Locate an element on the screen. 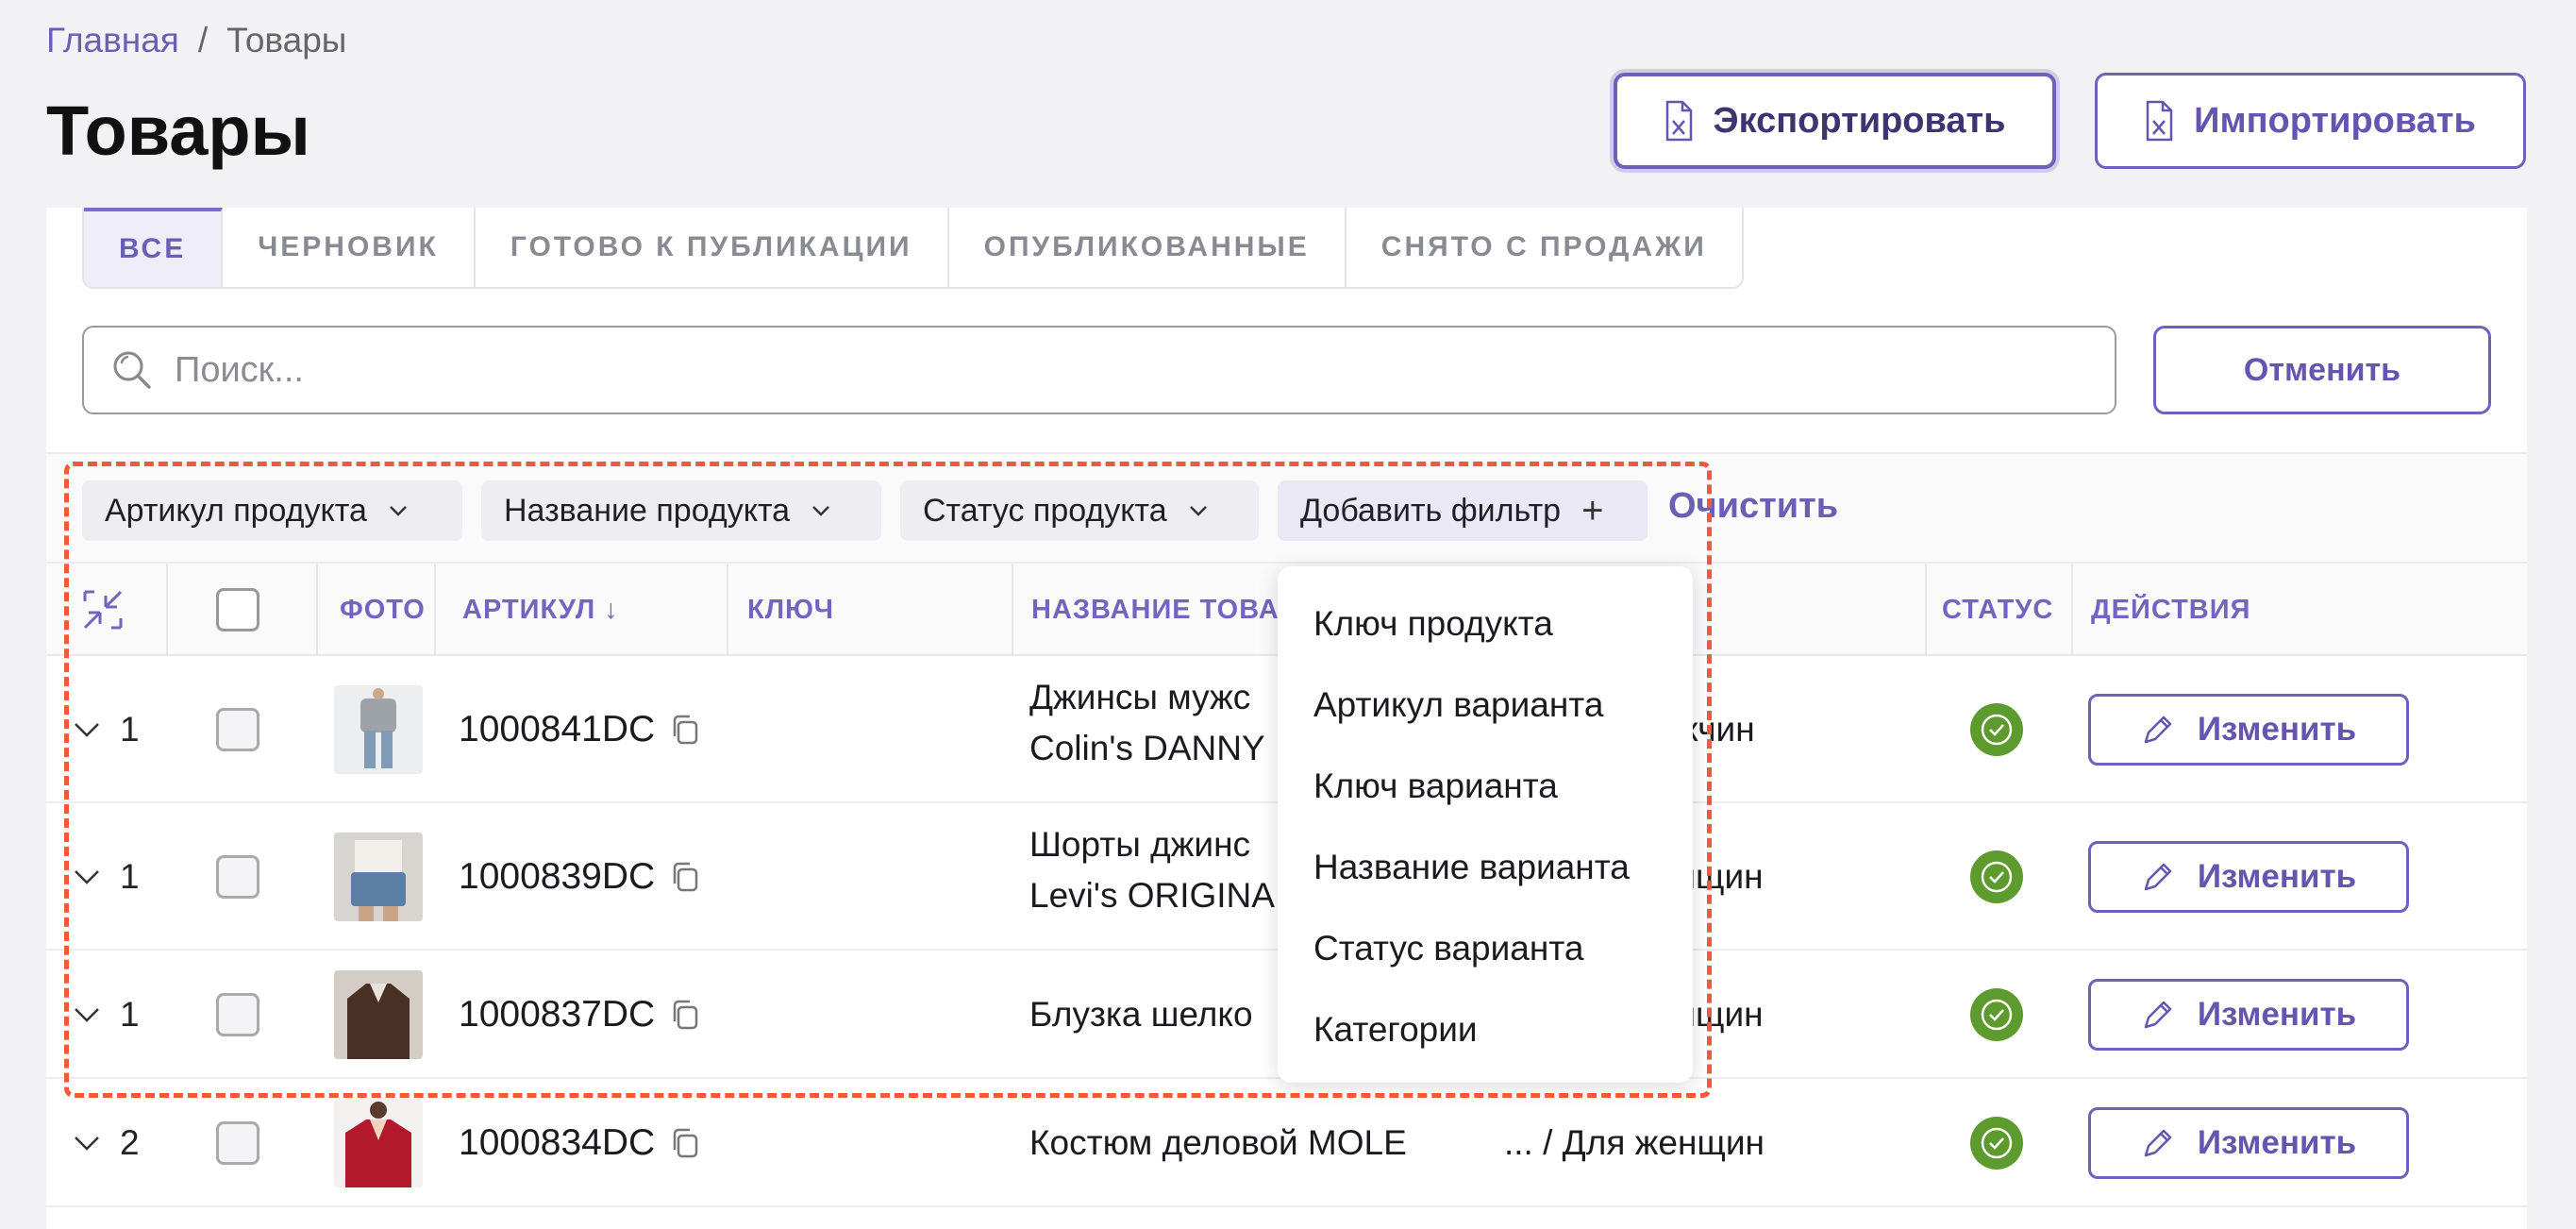 Image resolution: width=2576 pixels, height=1229 pixels. page-title: Товары is located at coordinates (178, 131).